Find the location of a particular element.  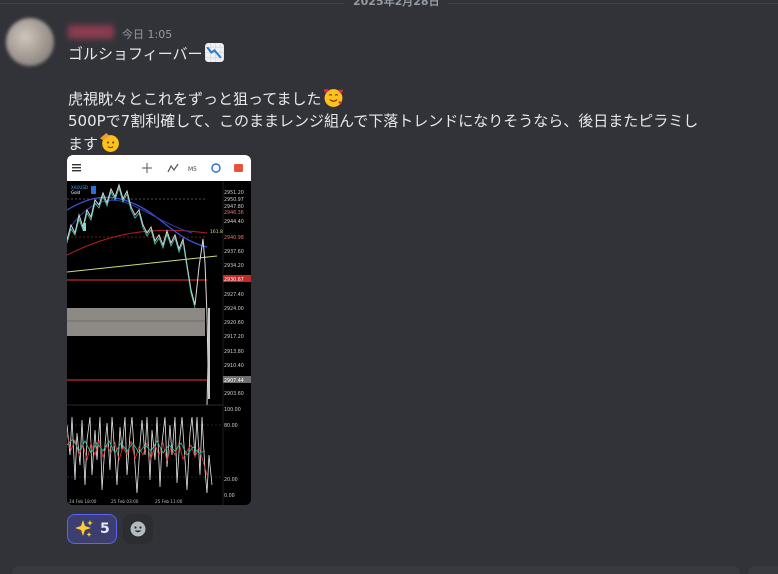

price-label: 2930.67 is located at coordinates (234, 280).